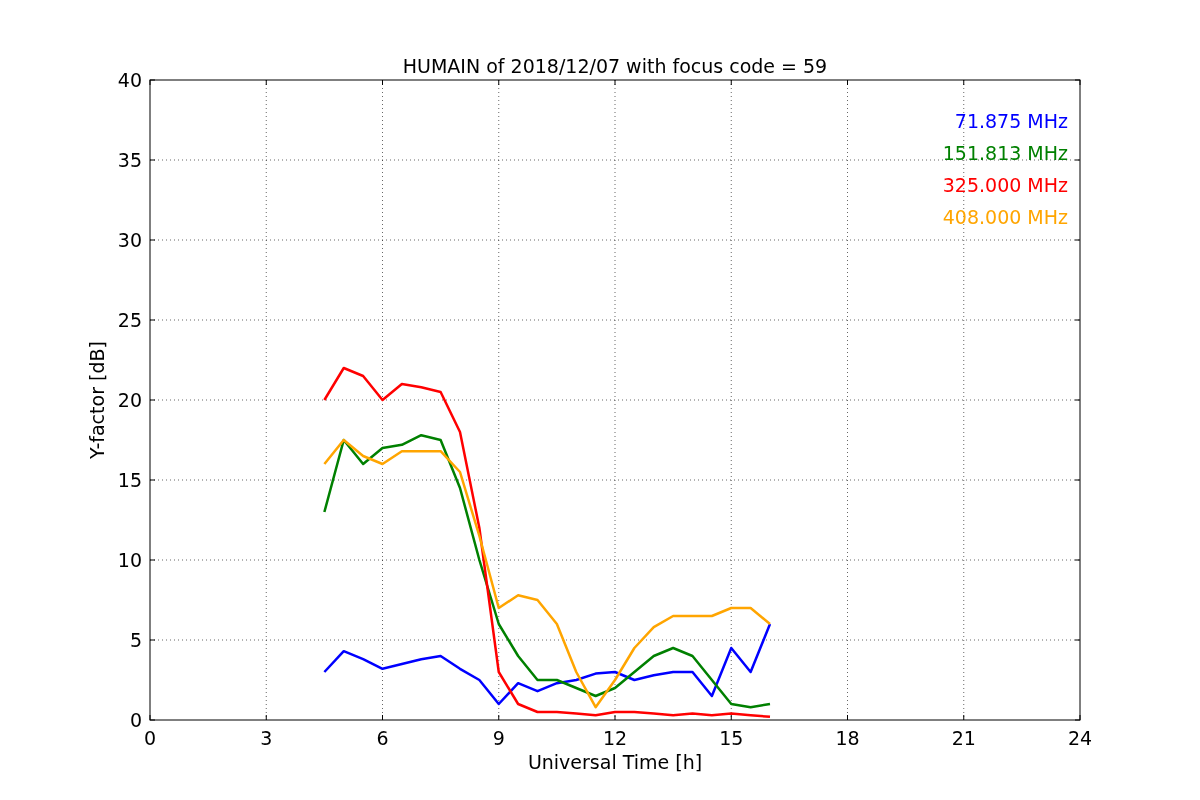 The image size is (1200, 800). Describe the element at coordinates (1080, 738) in the screenshot. I see `x-tick-label: 24` at that location.